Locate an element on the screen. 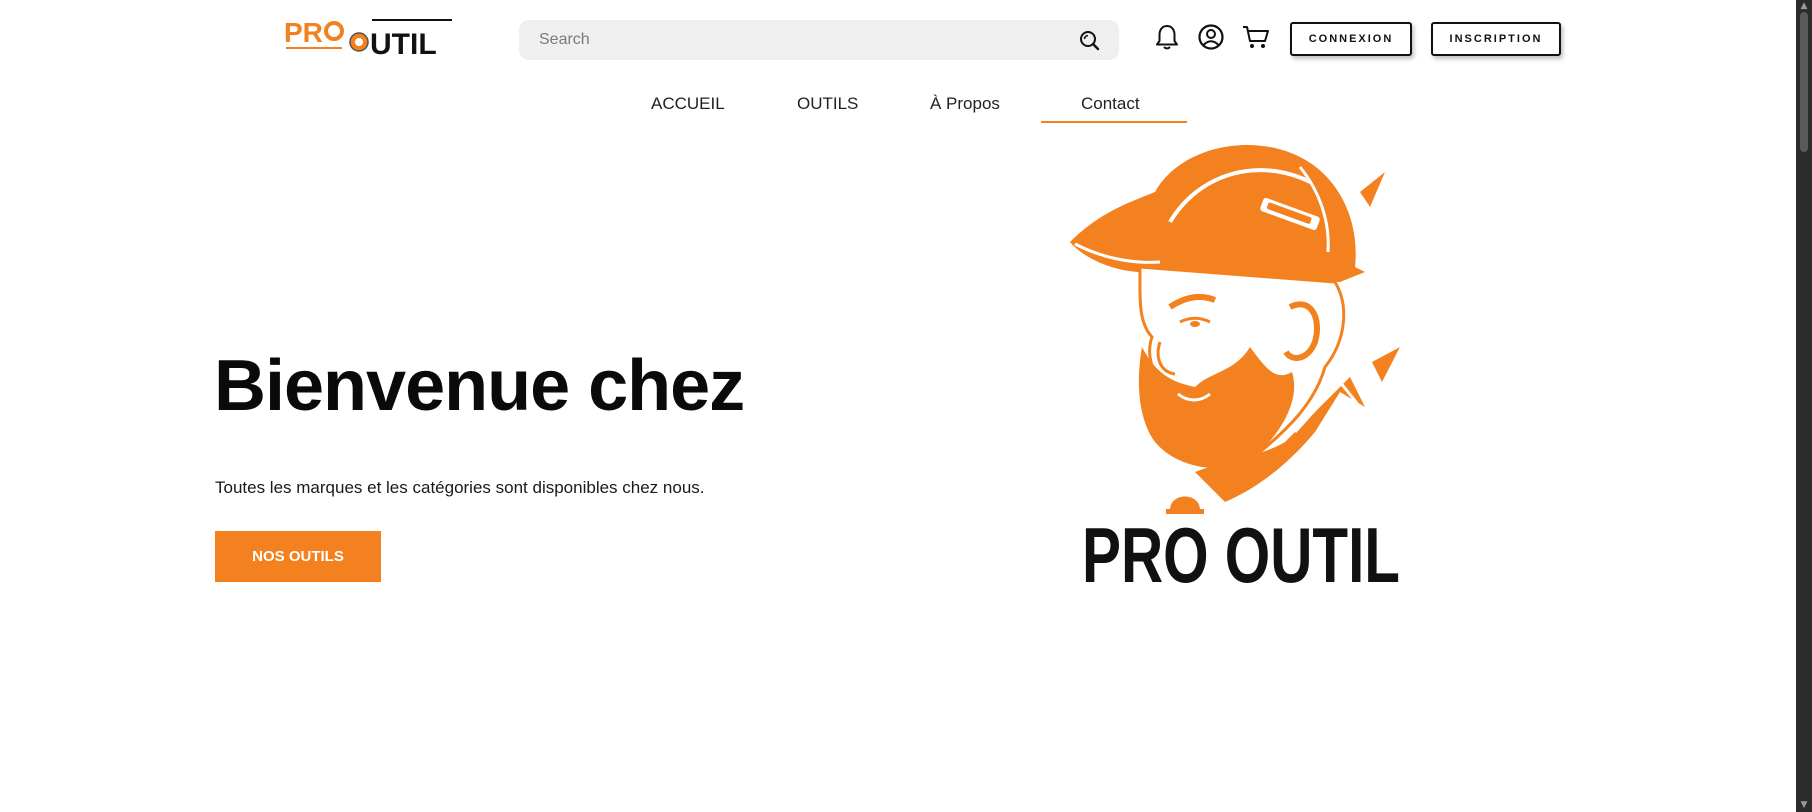 The height and width of the screenshot is (812, 1812). nos-outils-button: NOS OUTILS is located at coordinates (298, 556).